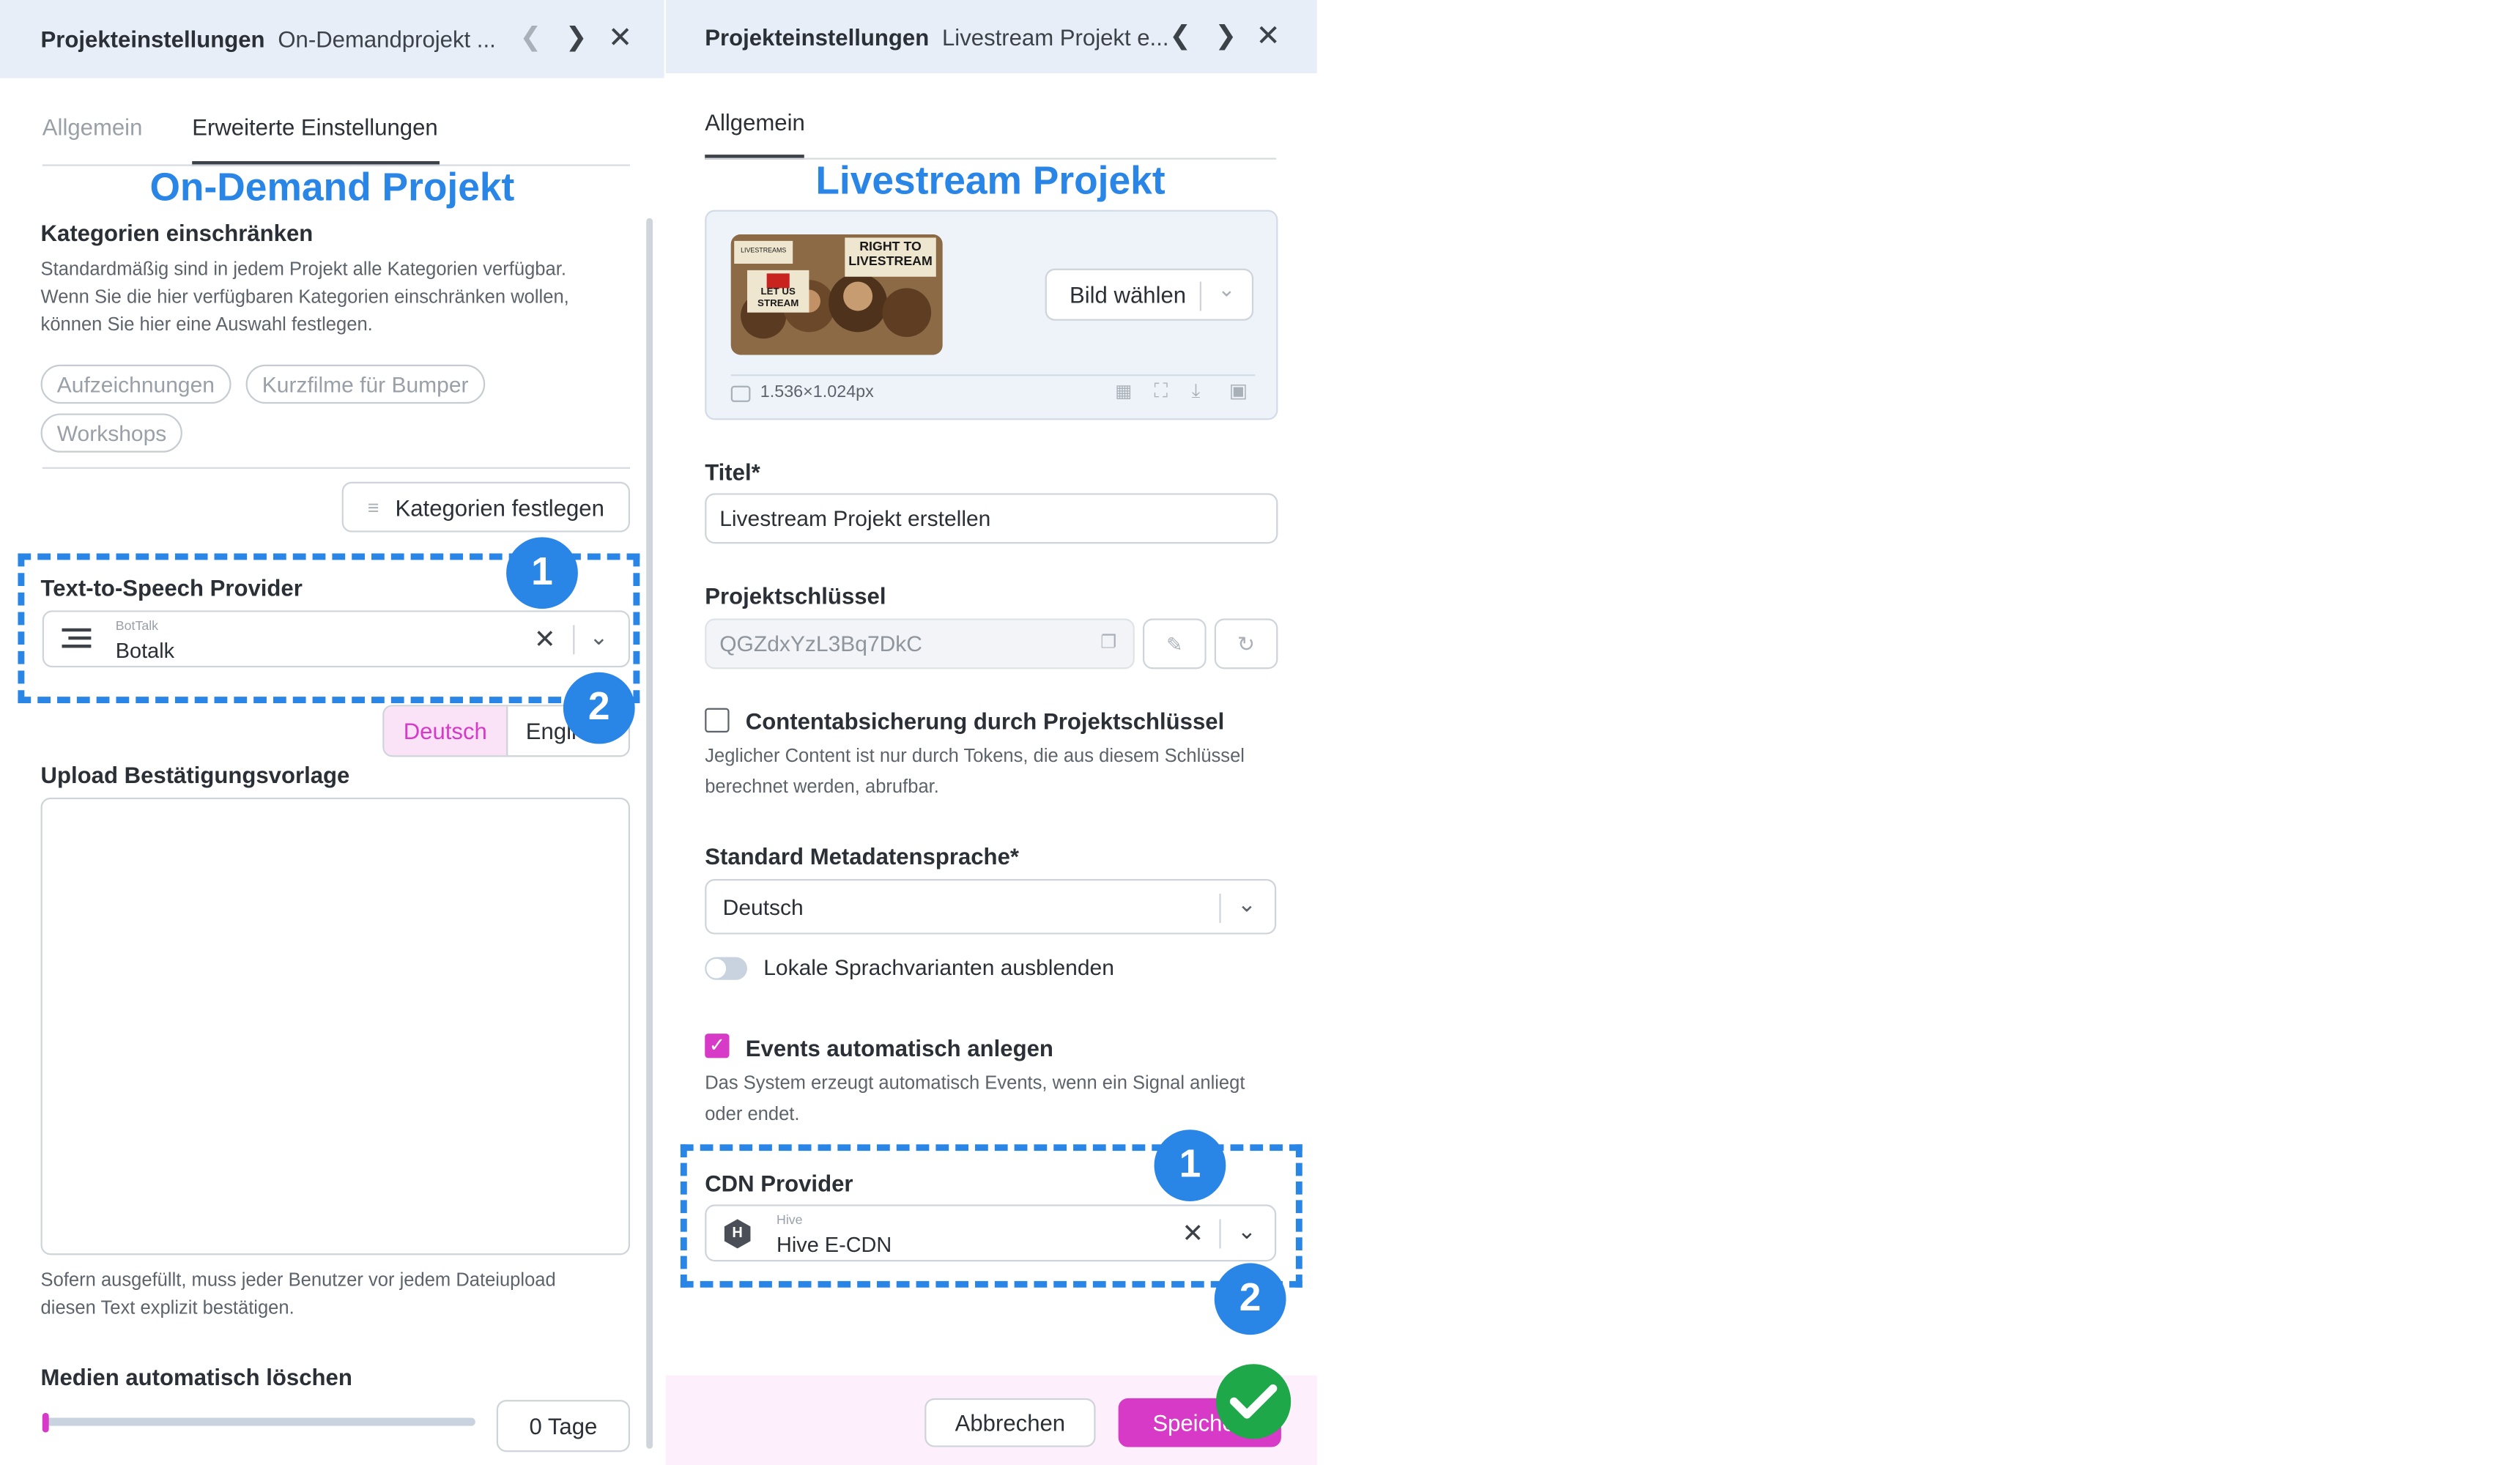 This screenshot has height=1465, width=2520. What do you see at coordinates (1253, 1402) in the screenshot?
I see `success-check-icon` at bounding box center [1253, 1402].